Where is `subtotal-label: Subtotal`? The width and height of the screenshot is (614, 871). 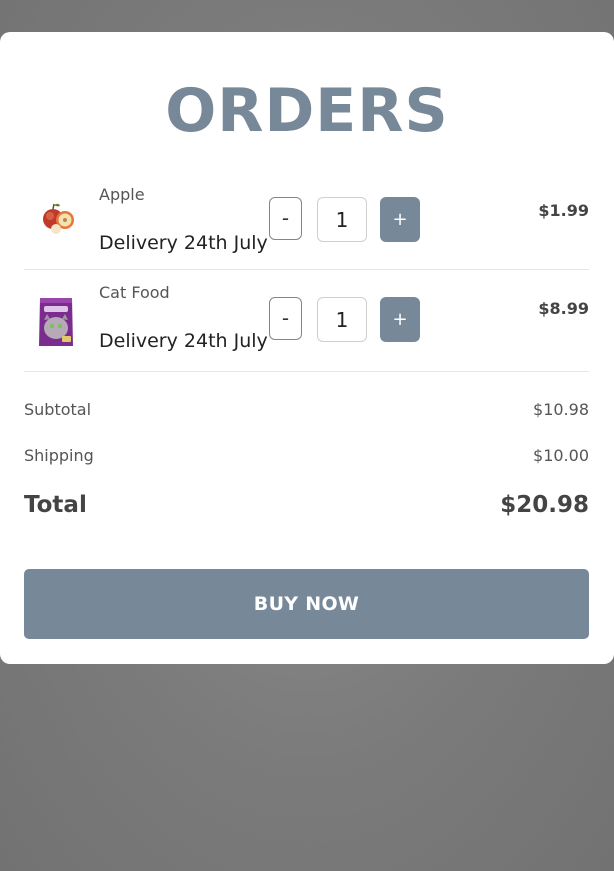
subtotal-label: Subtotal is located at coordinates (58, 409).